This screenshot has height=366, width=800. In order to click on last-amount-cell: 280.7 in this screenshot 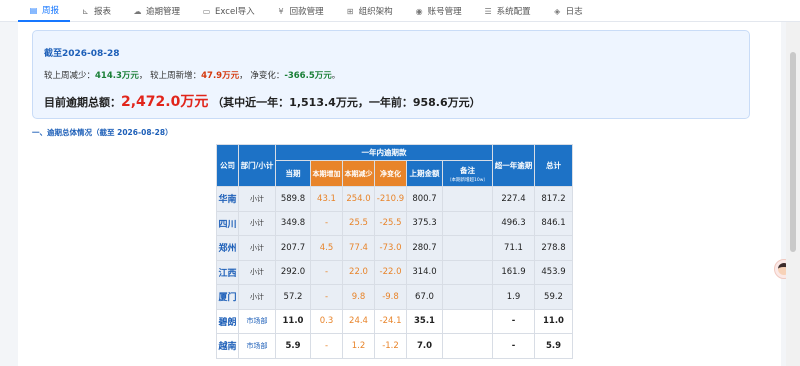, I will do `click(424, 248)`.